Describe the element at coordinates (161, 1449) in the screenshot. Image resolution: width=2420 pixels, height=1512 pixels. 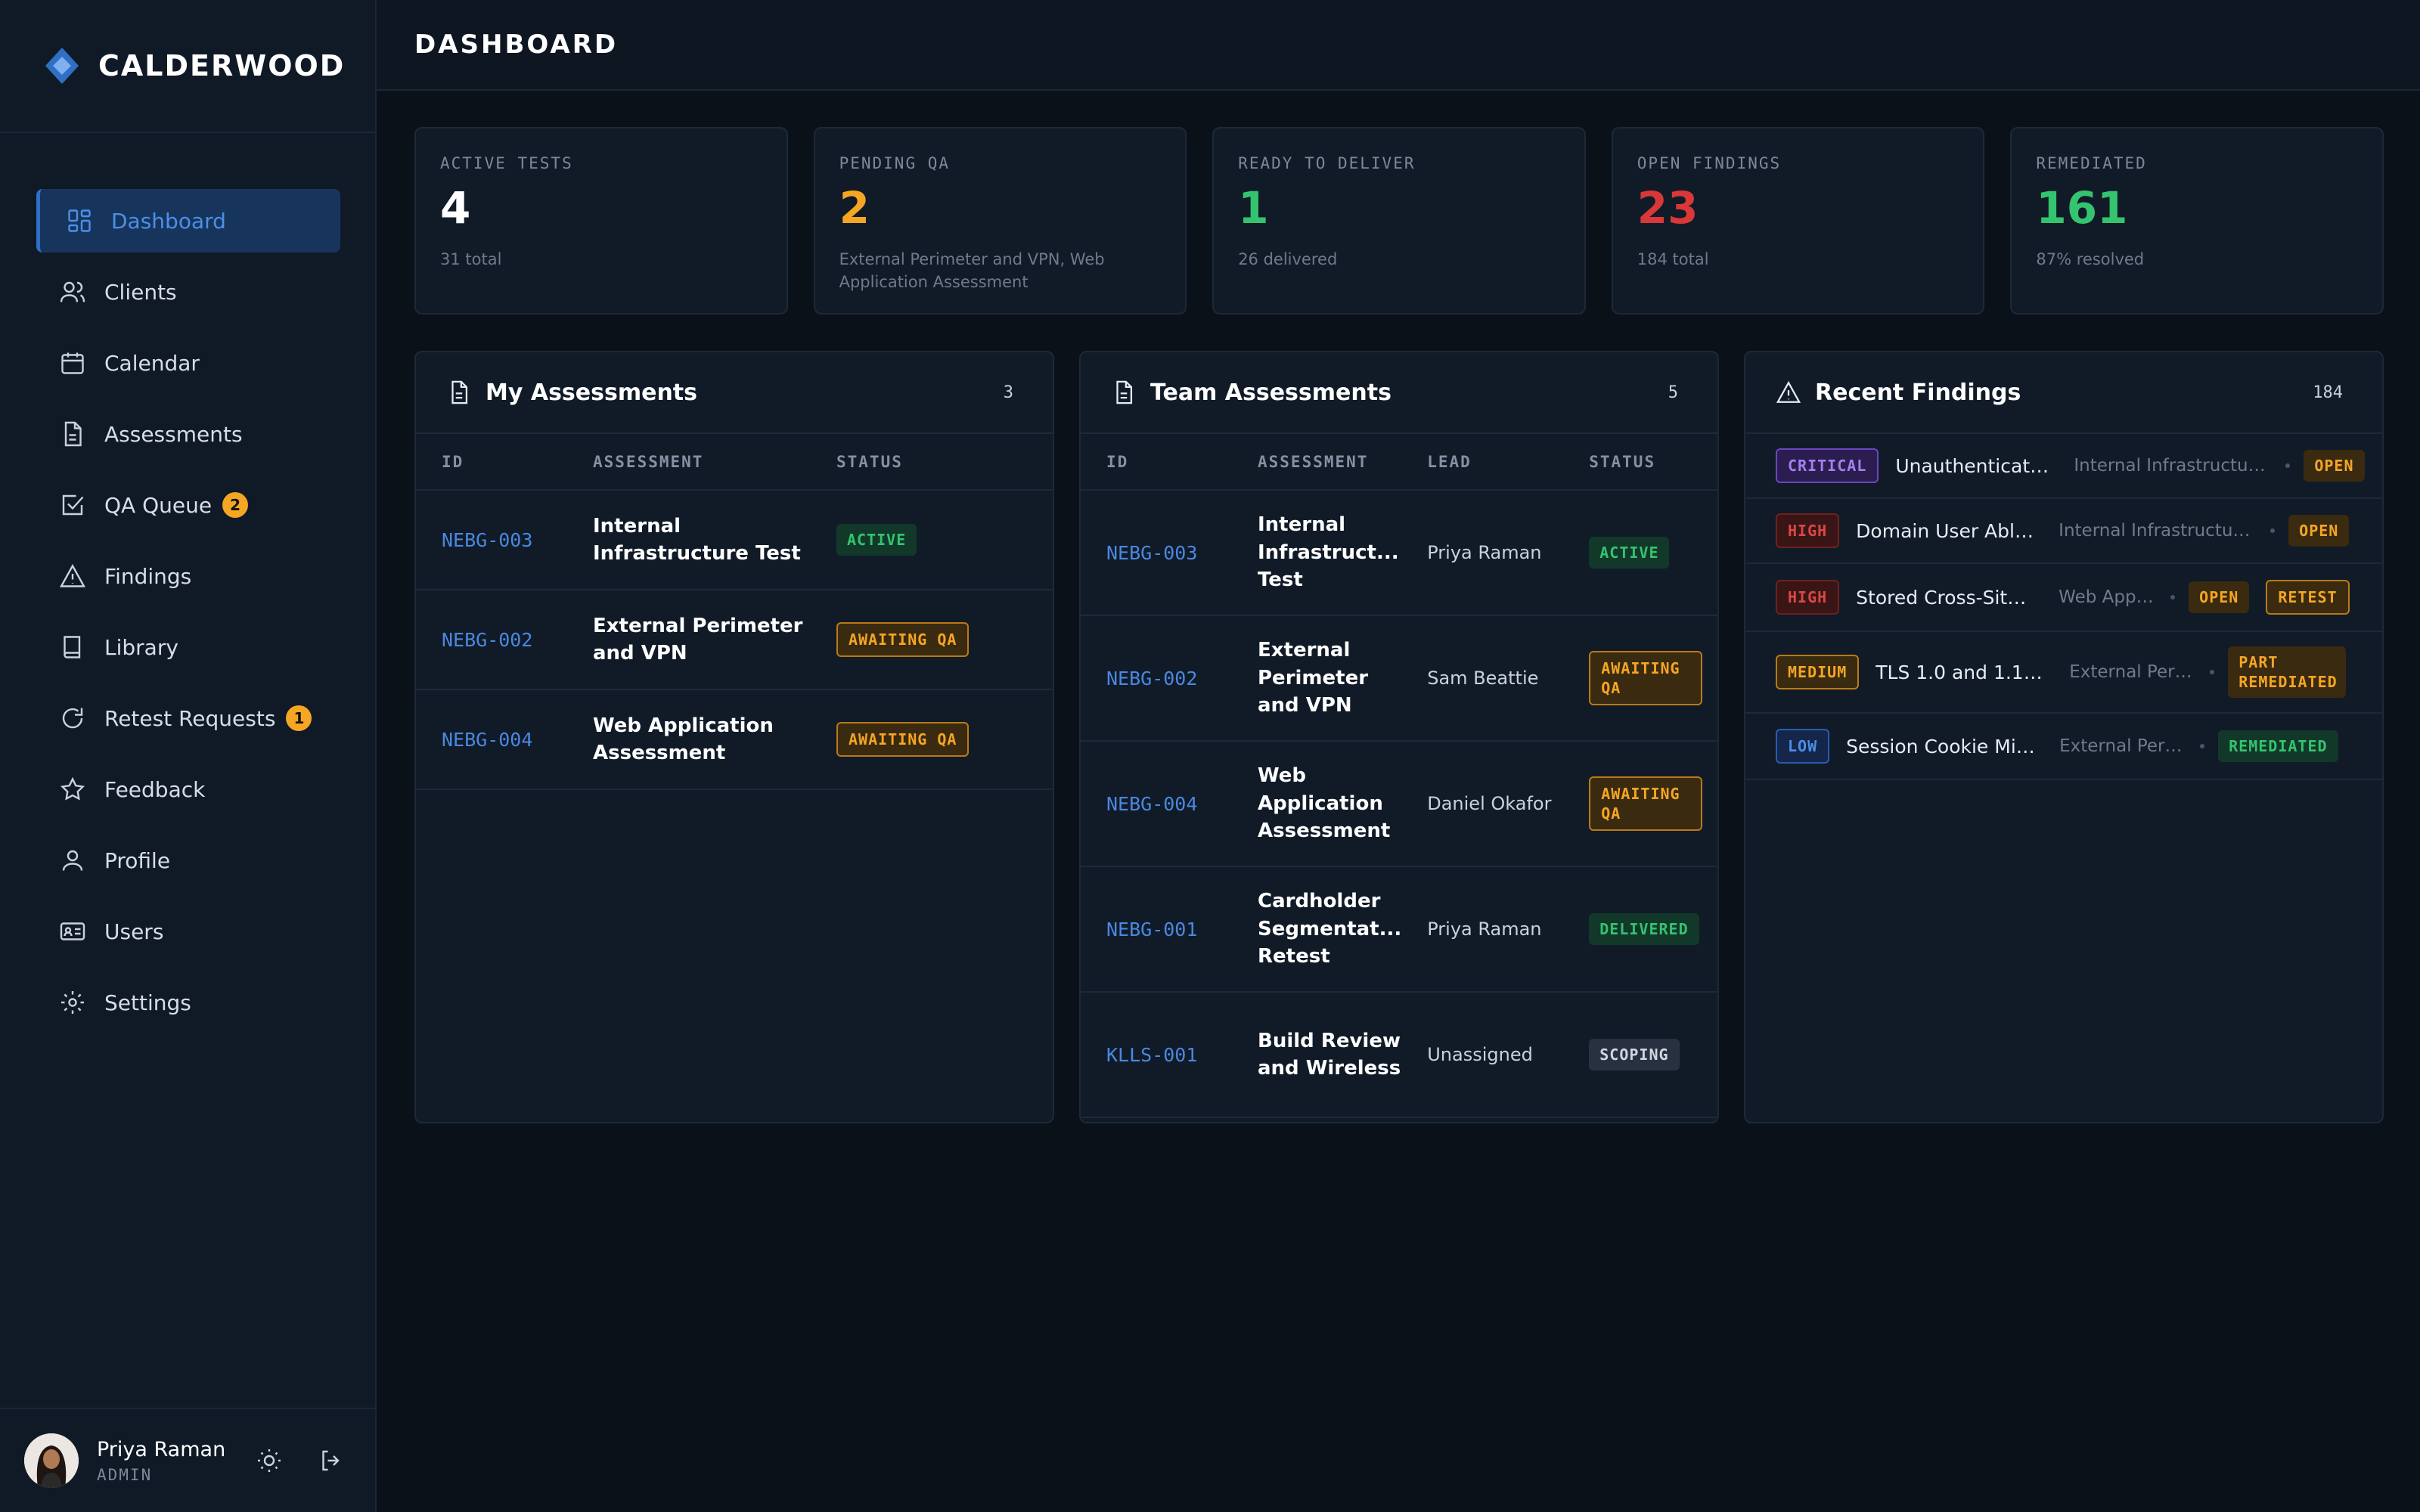
I see `user-name: Priya Raman` at that location.